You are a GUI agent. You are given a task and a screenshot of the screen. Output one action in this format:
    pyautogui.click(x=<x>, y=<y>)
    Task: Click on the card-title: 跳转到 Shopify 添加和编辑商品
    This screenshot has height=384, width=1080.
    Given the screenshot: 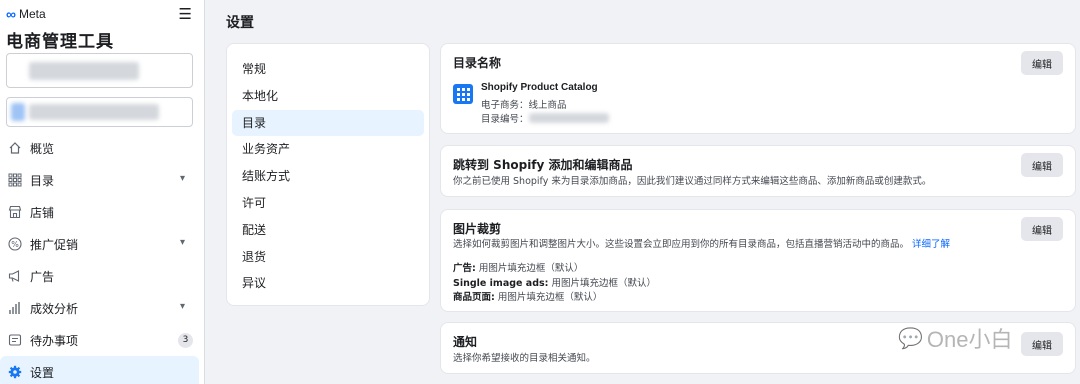 What is the action you would take?
    pyautogui.click(x=543, y=165)
    